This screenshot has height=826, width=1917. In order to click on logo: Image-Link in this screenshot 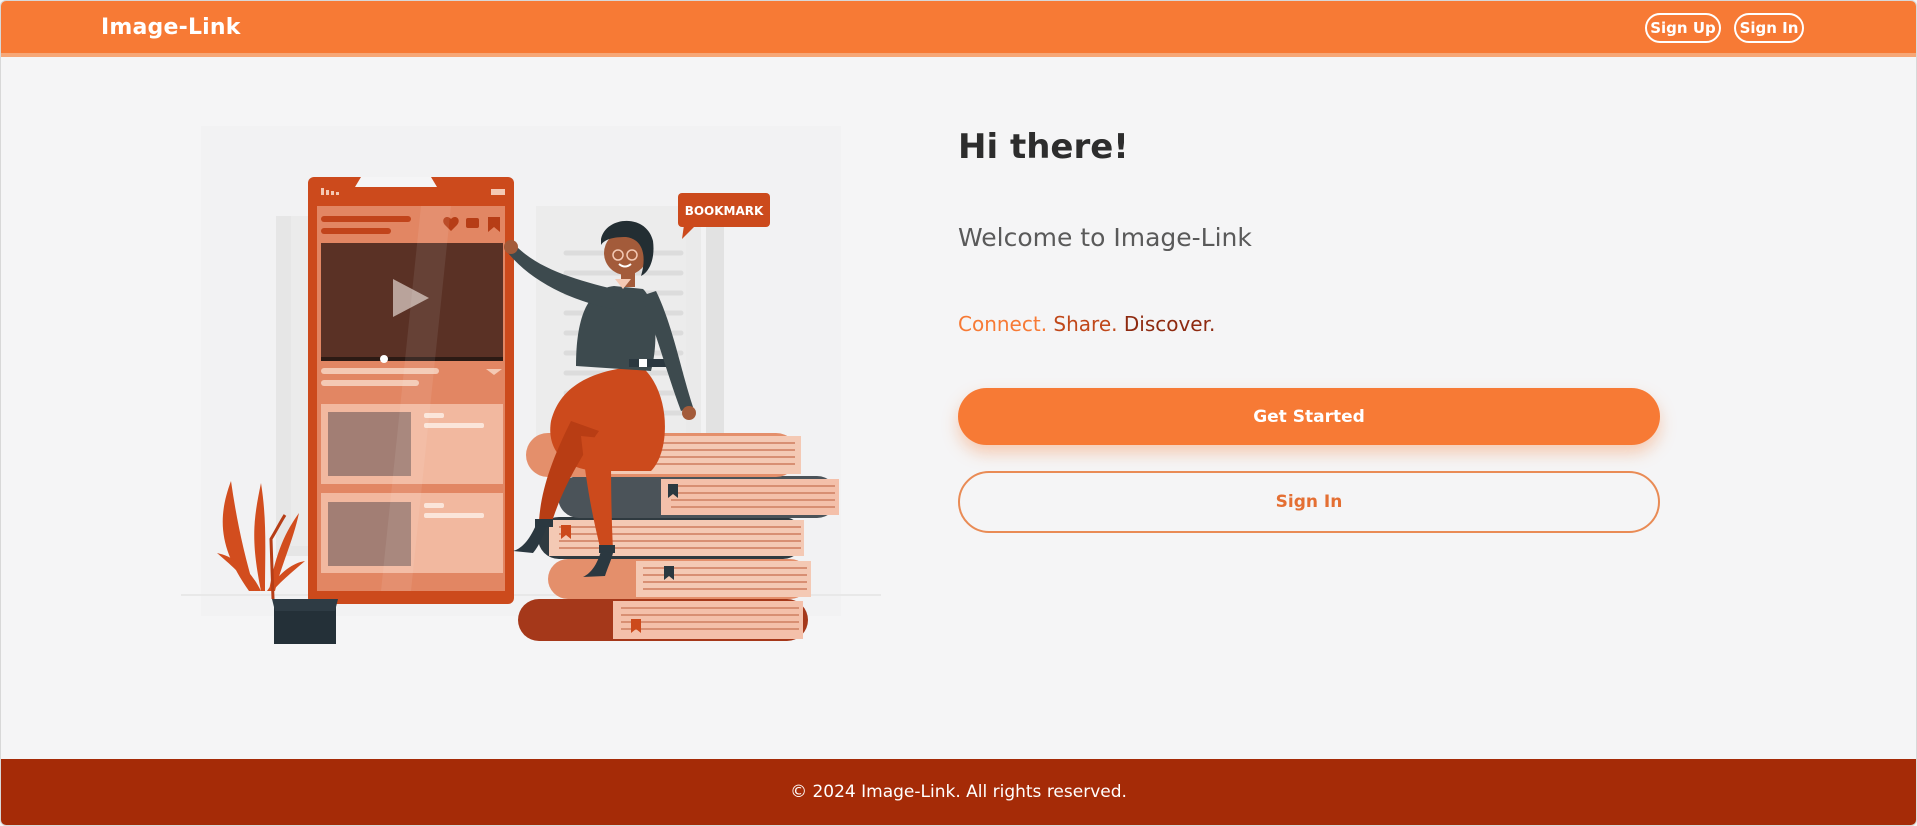, I will do `click(171, 27)`.